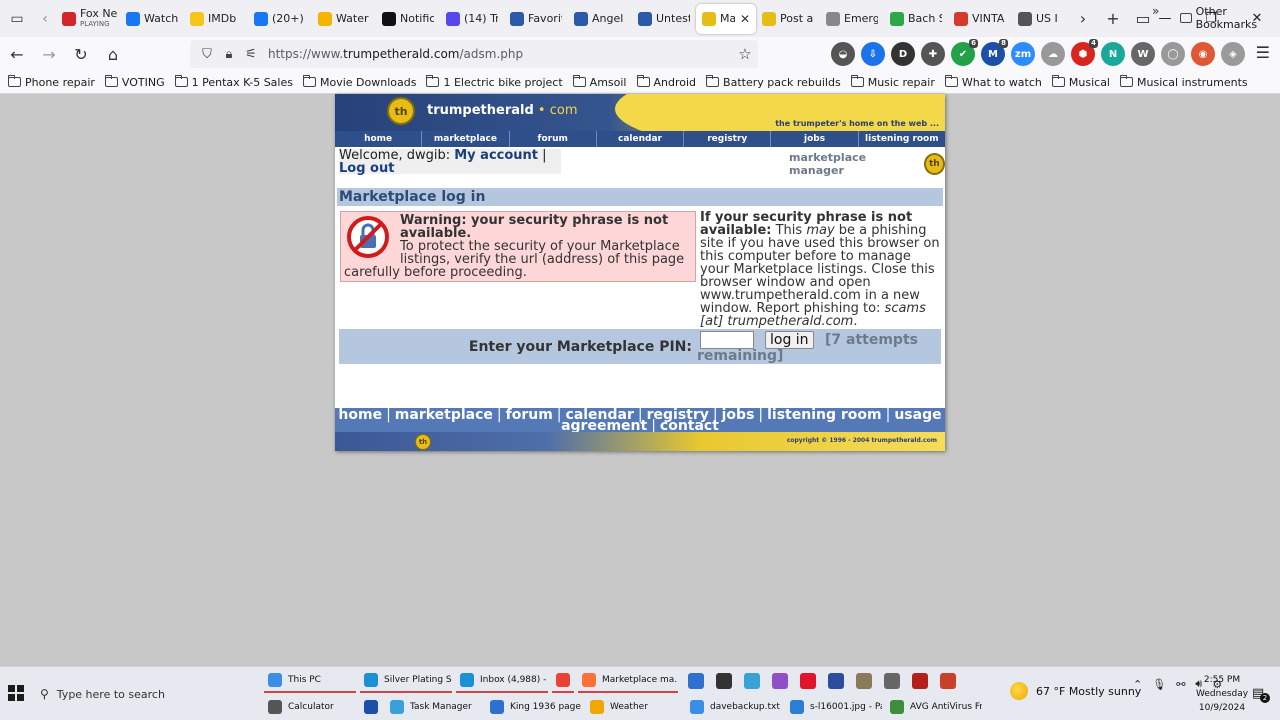 The image size is (1280, 720). What do you see at coordinates (88, 19) in the screenshot?
I see `browser-tab: Fox Ne PLAYING` at bounding box center [88, 19].